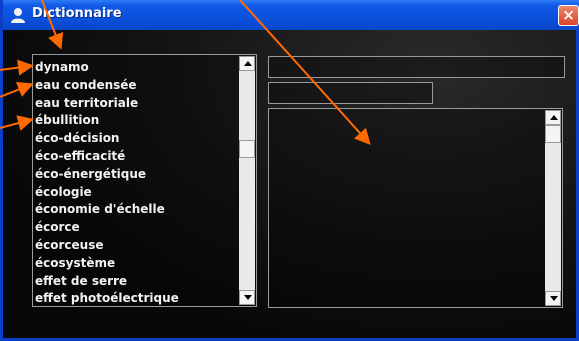  I want to click on list-item: eau territoriale, so click(135, 104).